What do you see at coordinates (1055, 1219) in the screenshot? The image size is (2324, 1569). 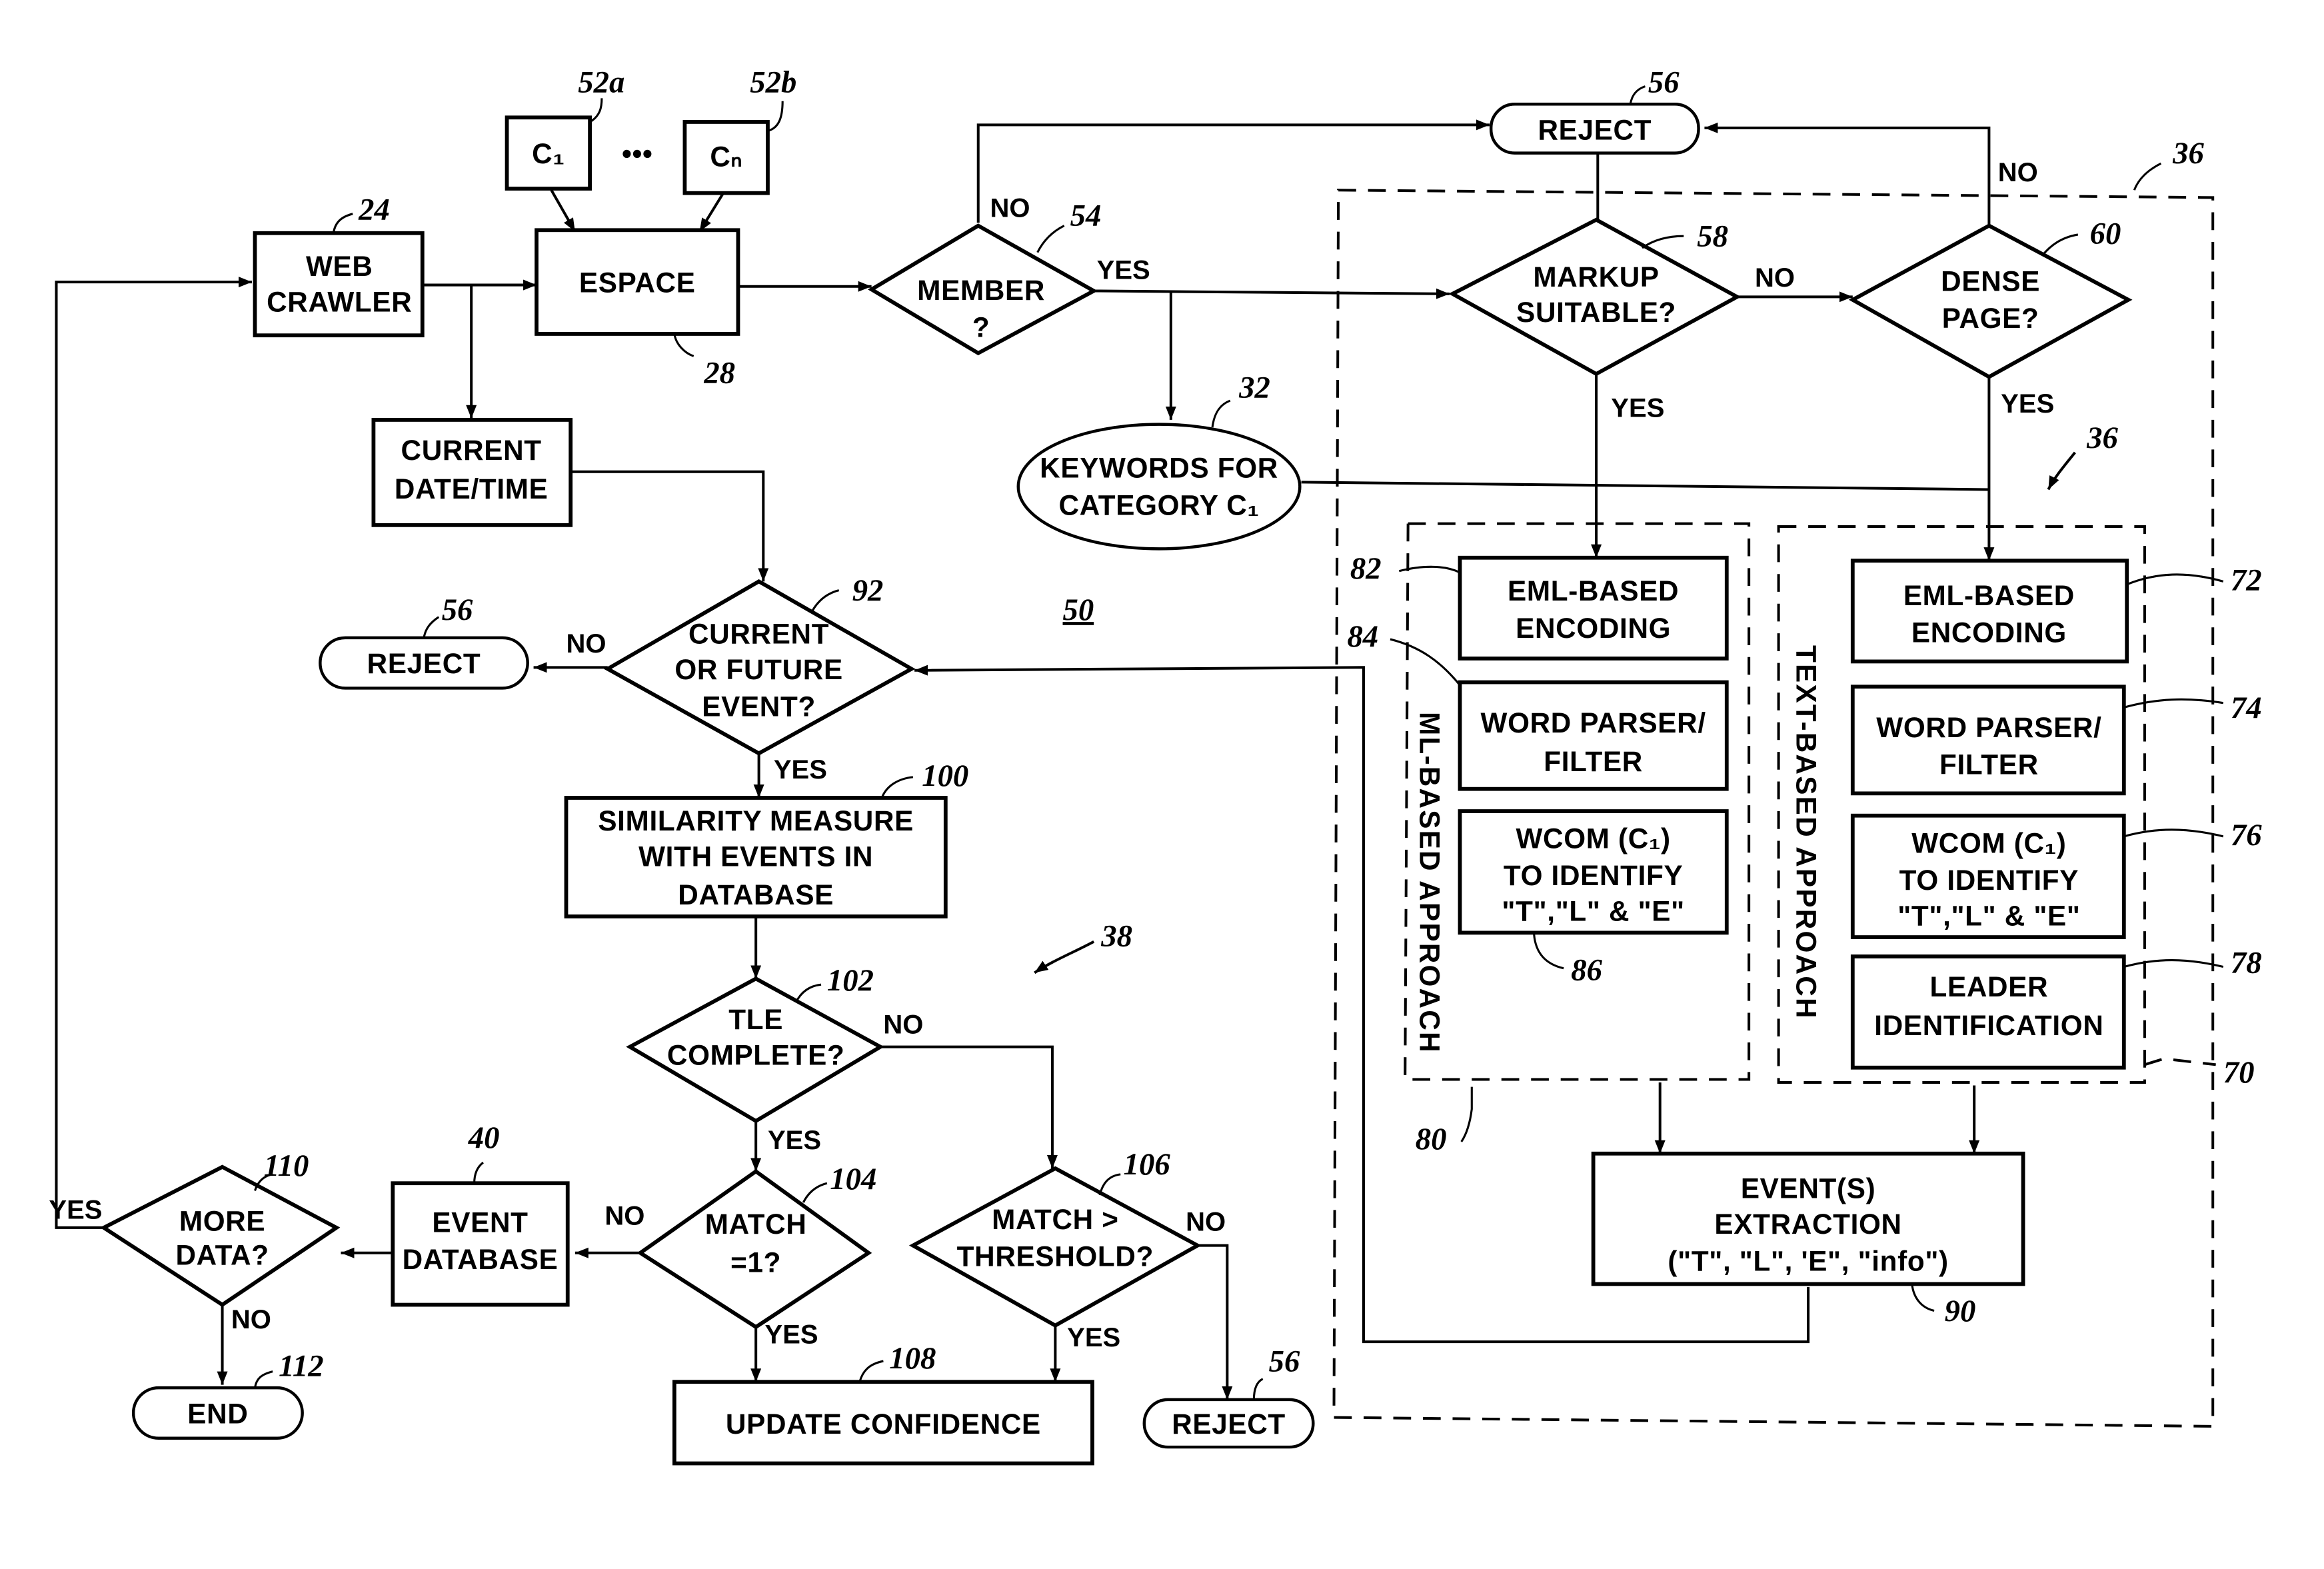 I see `threshold-line-1: MATCH >` at bounding box center [1055, 1219].